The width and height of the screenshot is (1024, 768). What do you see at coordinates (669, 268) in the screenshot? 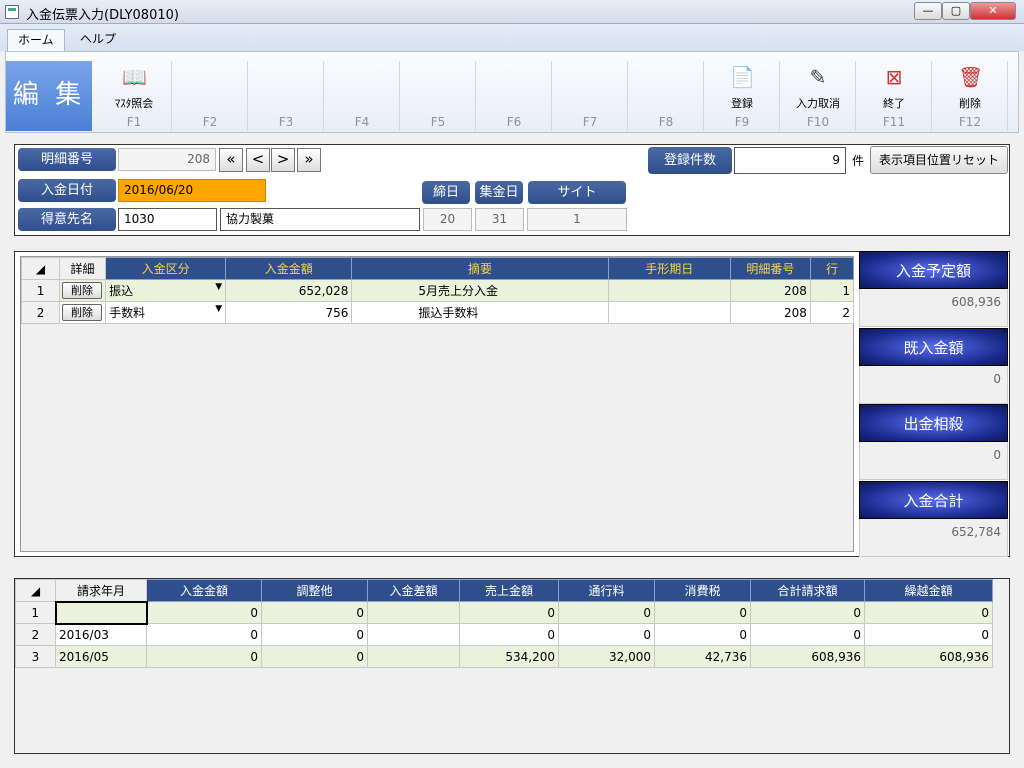
I see `col-header-due-date: 手形期日` at bounding box center [669, 268].